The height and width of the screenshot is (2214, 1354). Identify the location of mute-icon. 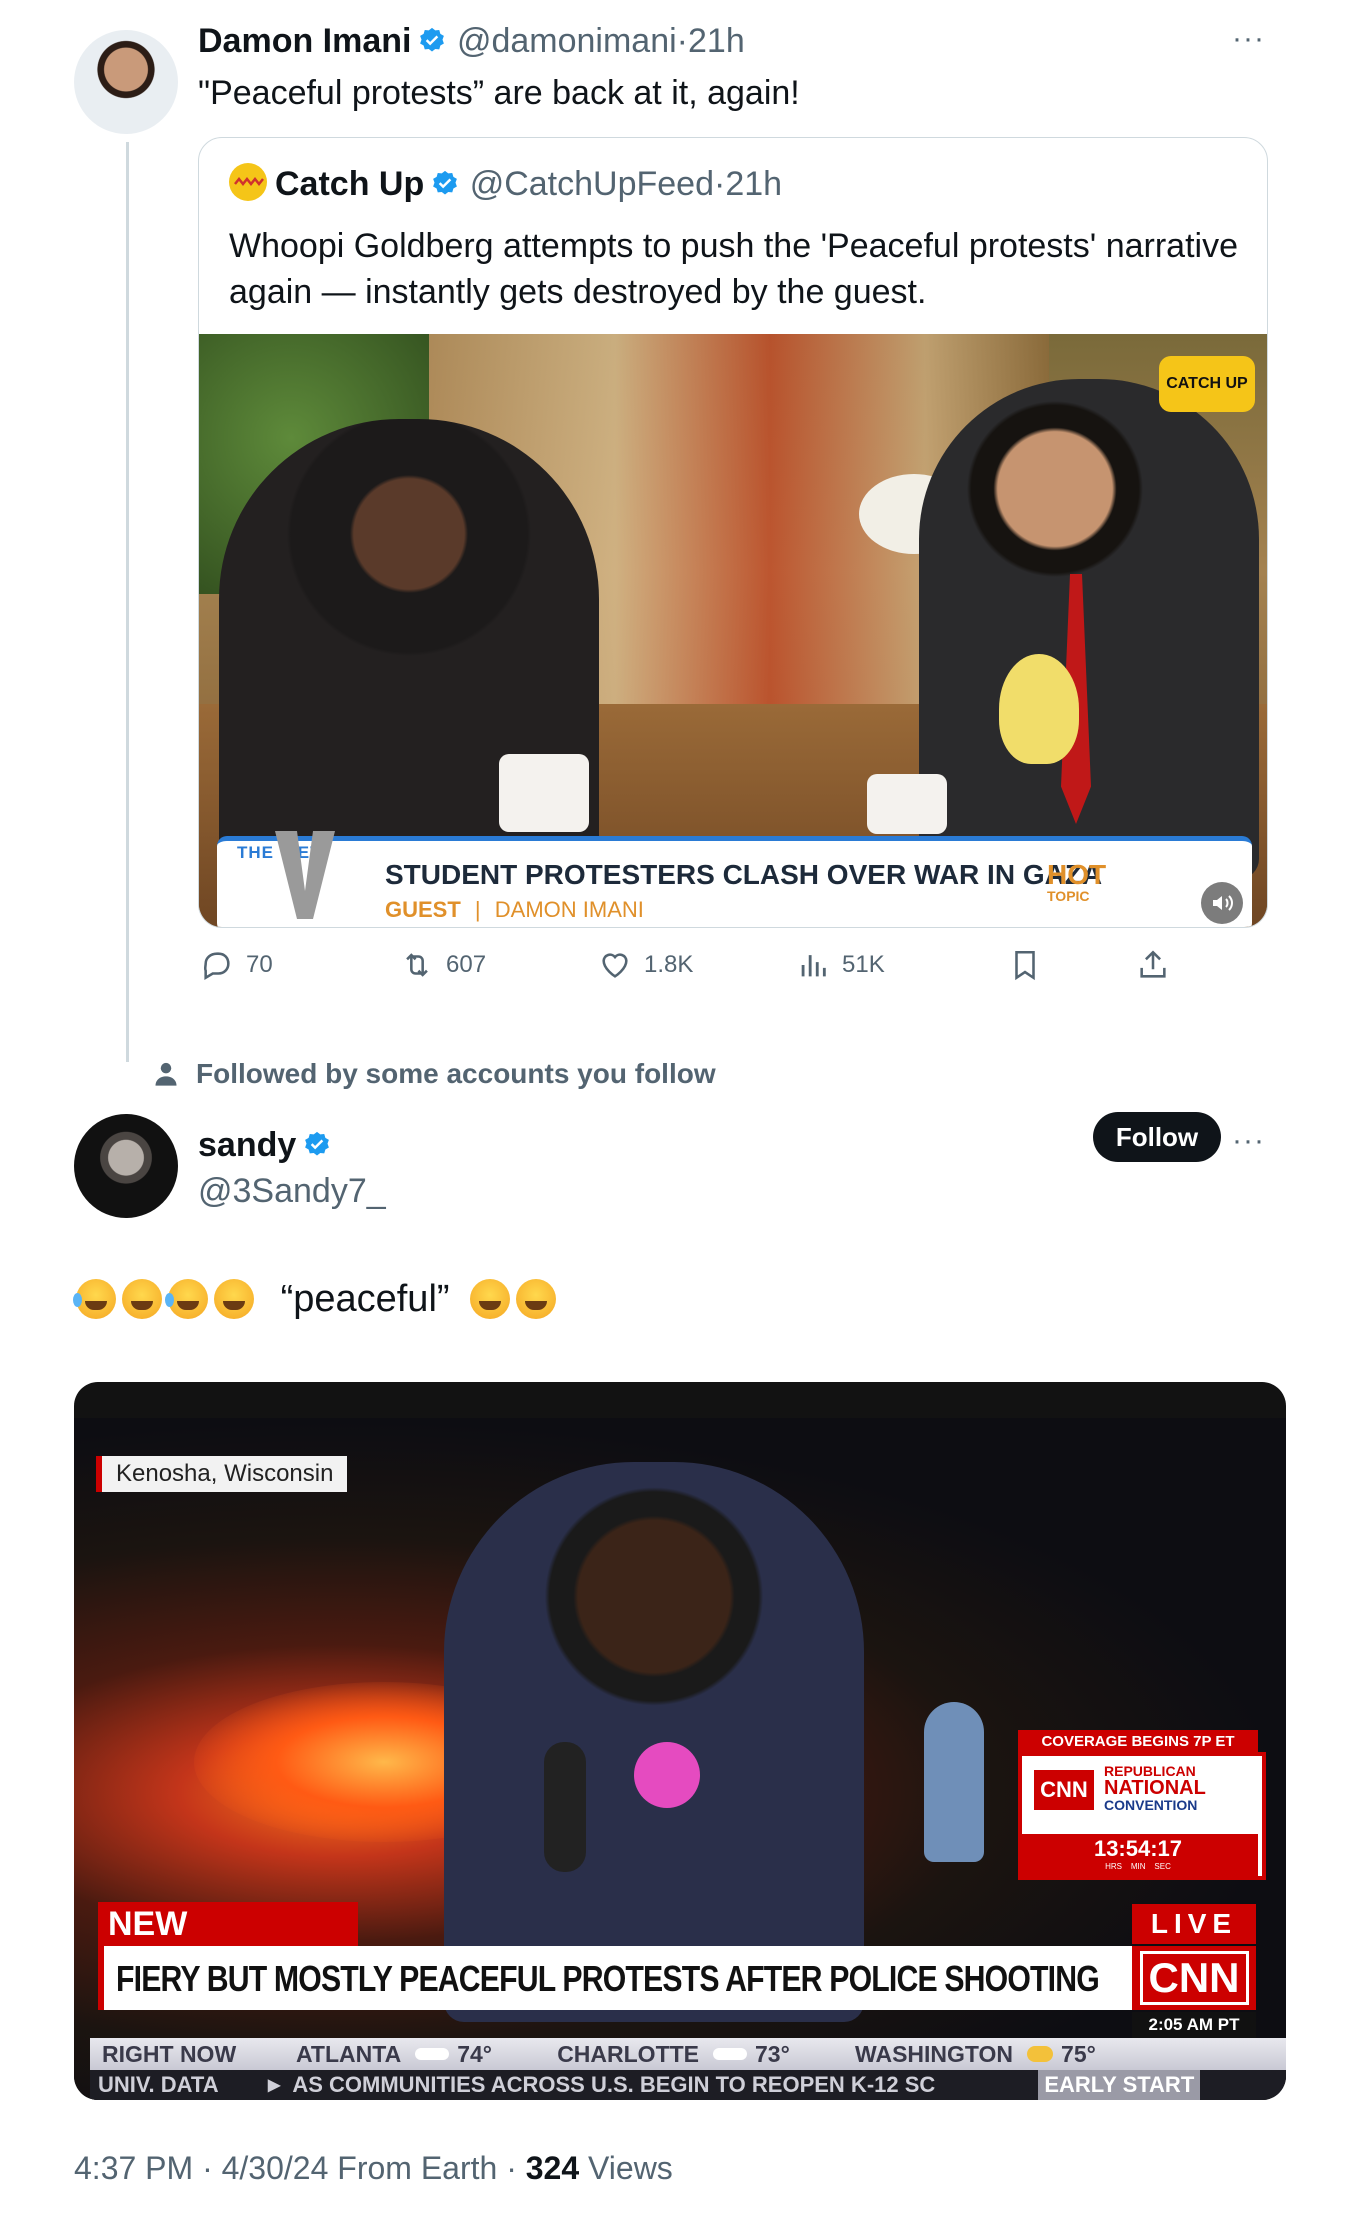
(1222, 903).